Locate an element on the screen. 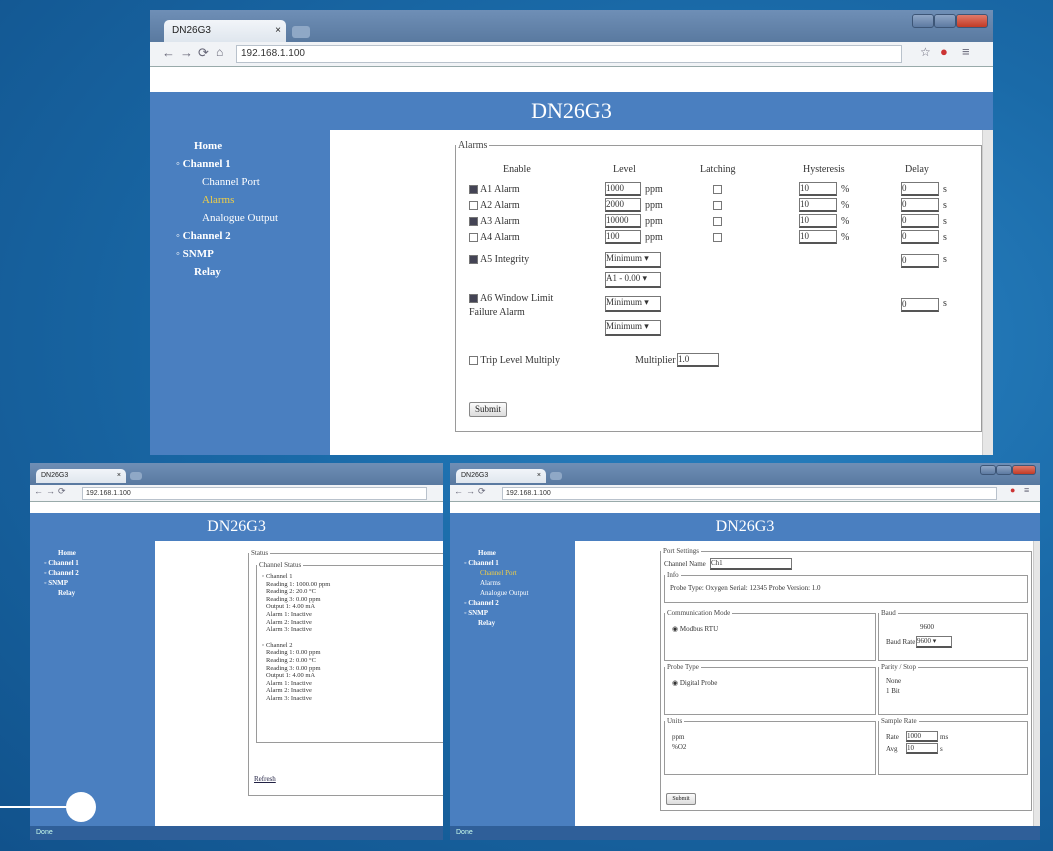 The width and height of the screenshot is (1053, 851). integrity-select-2: A1 - 0.00 ▾ is located at coordinates (633, 280).